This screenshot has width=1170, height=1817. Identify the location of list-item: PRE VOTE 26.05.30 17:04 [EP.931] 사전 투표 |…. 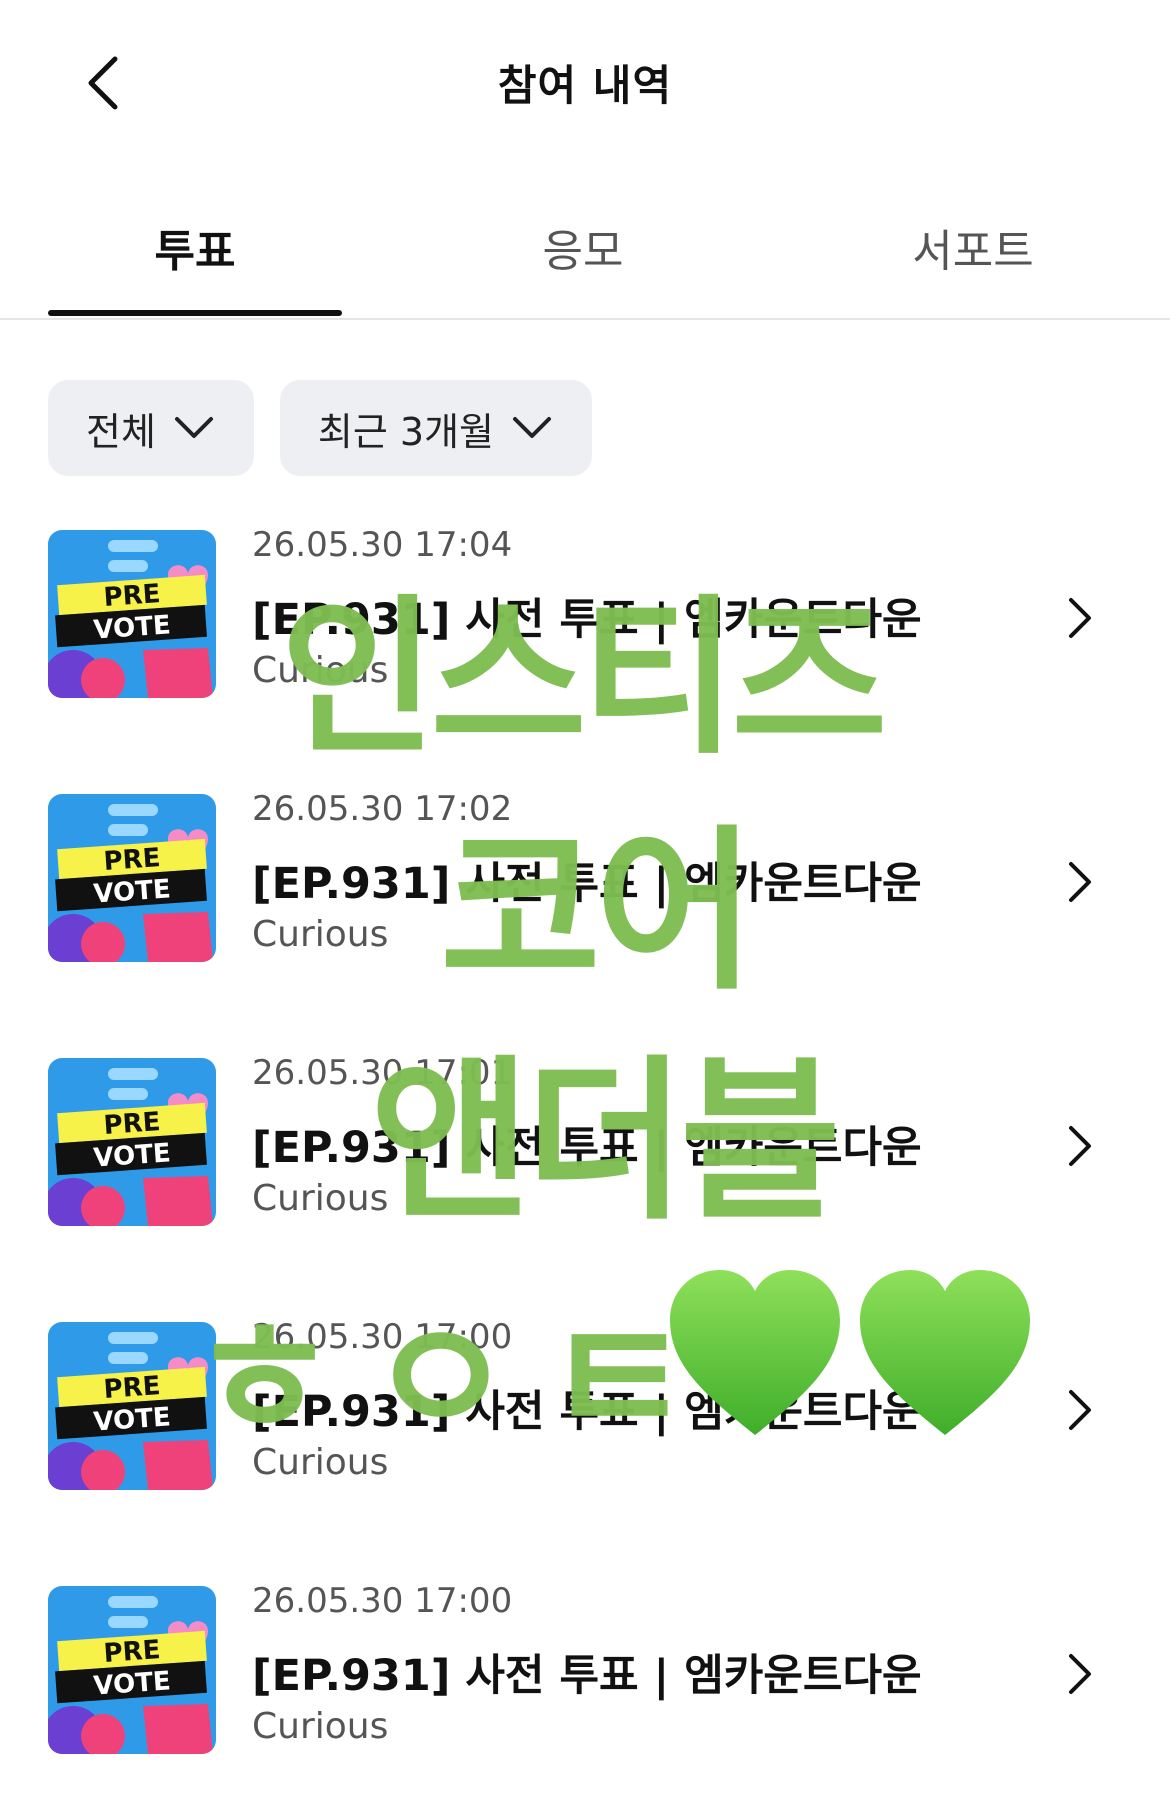
(585, 620).